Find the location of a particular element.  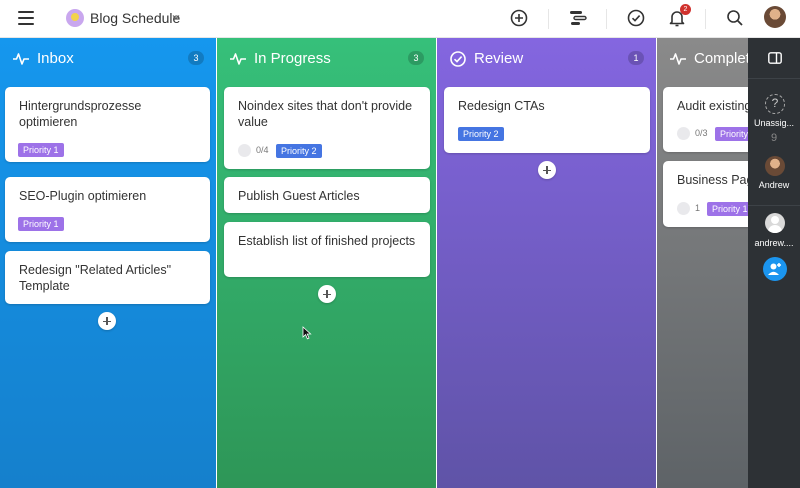

checklist-progress: 0/3 is located at coordinates (701, 133).